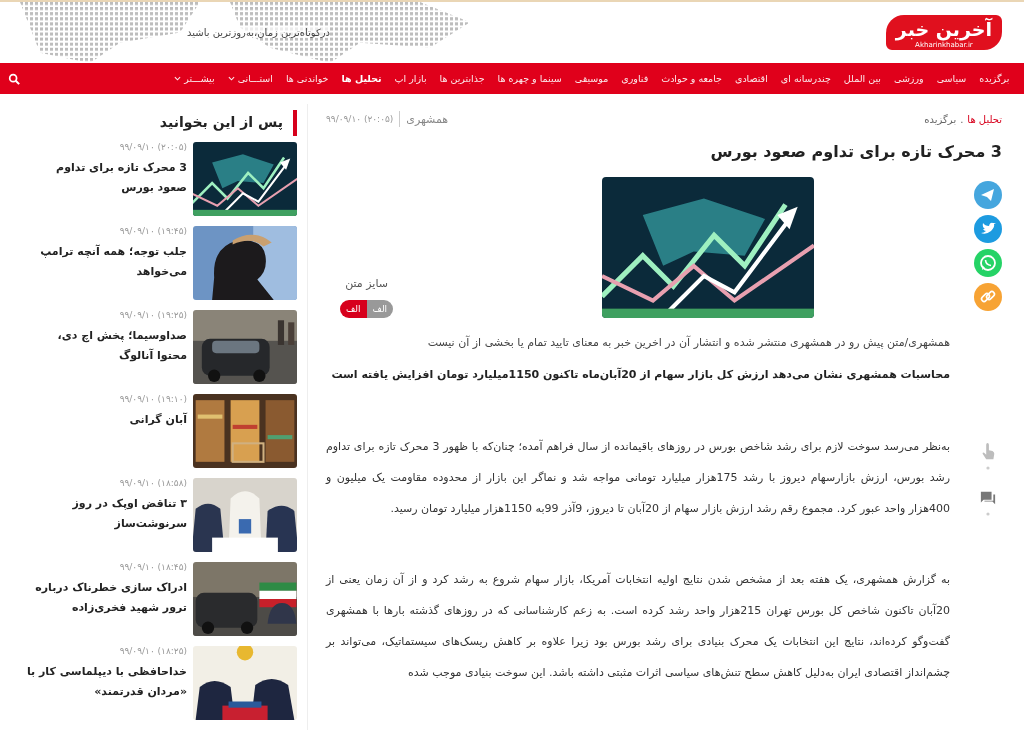  Describe the element at coordinates (258, 32) in the screenshot. I see `tagline: درکوتاه‌ترین زمان،به‌روزترین باشید` at that location.